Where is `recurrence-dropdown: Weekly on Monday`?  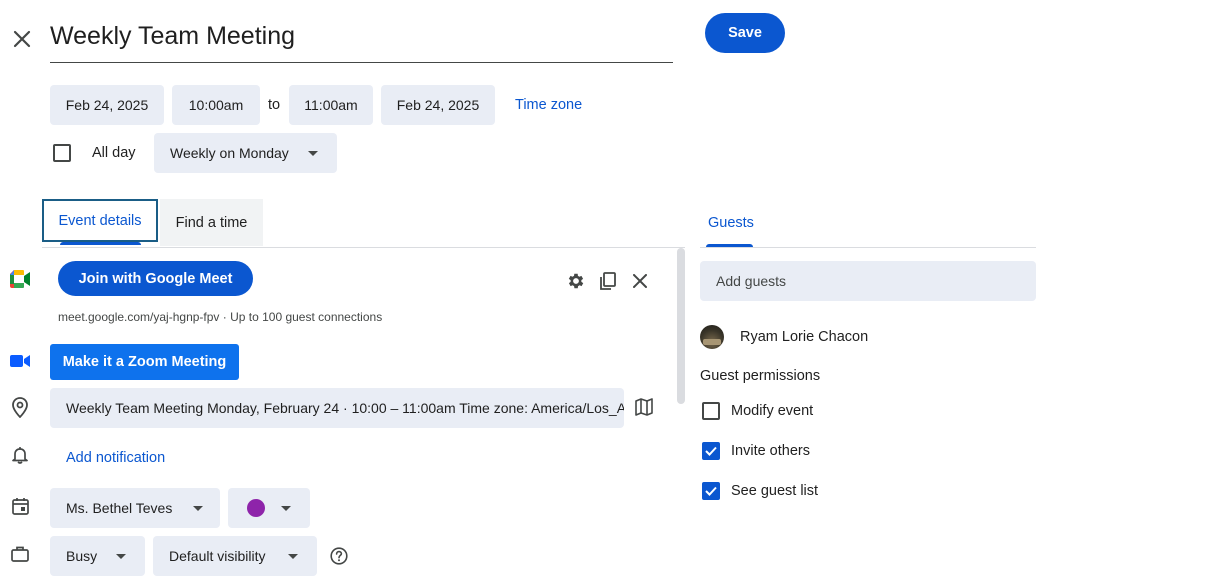 recurrence-dropdown: Weekly on Monday is located at coordinates (245, 153).